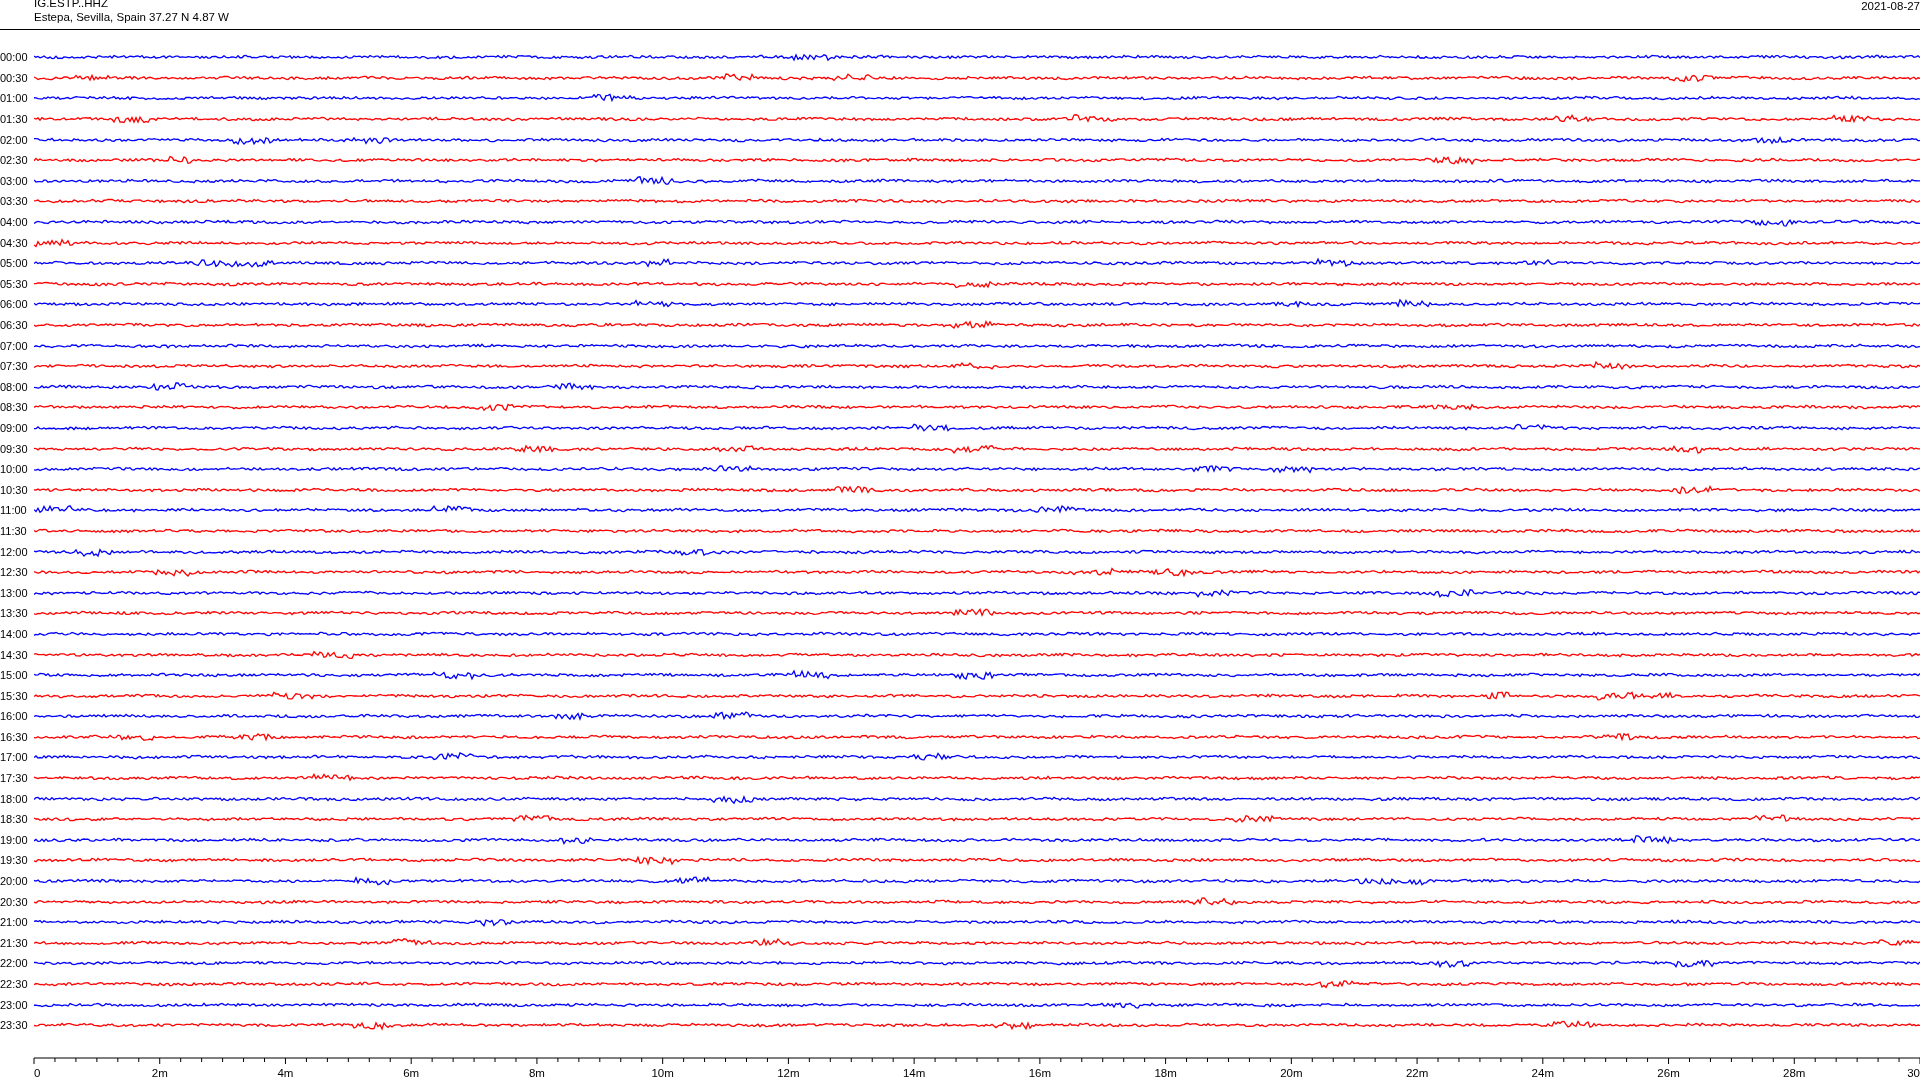  I want to click on time-label: 02:00, so click(14, 139).